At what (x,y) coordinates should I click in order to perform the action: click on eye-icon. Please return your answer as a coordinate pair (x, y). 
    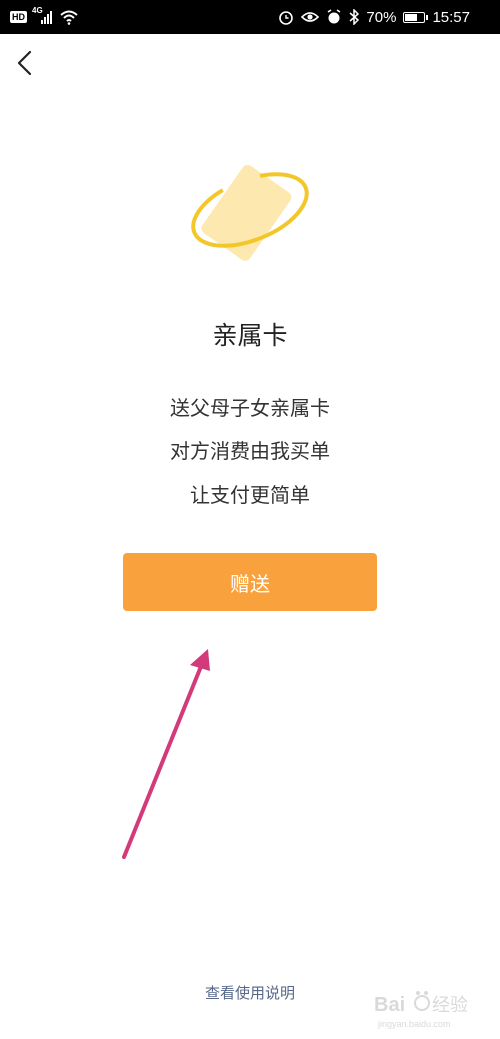
    Looking at the image, I should click on (310, 17).